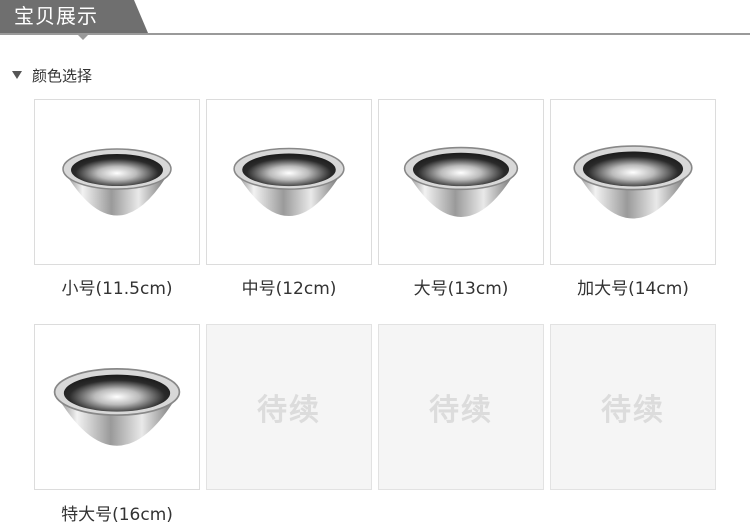  I want to click on product-option-xlarge, so click(633, 182).